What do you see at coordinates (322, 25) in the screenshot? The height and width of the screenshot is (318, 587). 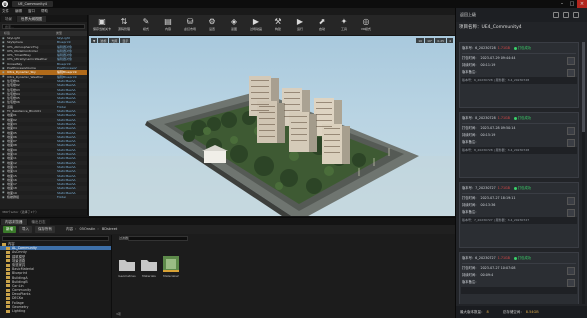 I see `toolbar-button: ⬈ 启动` at bounding box center [322, 25].